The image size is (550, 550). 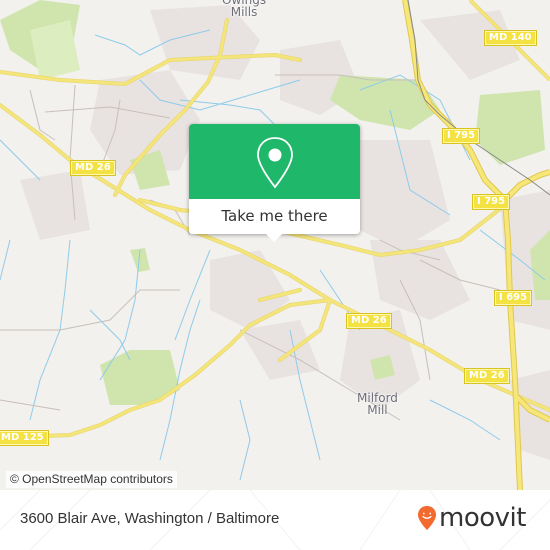 What do you see at coordinates (274, 237) in the screenshot?
I see `popup-pointer` at bounding box center [274, 237].